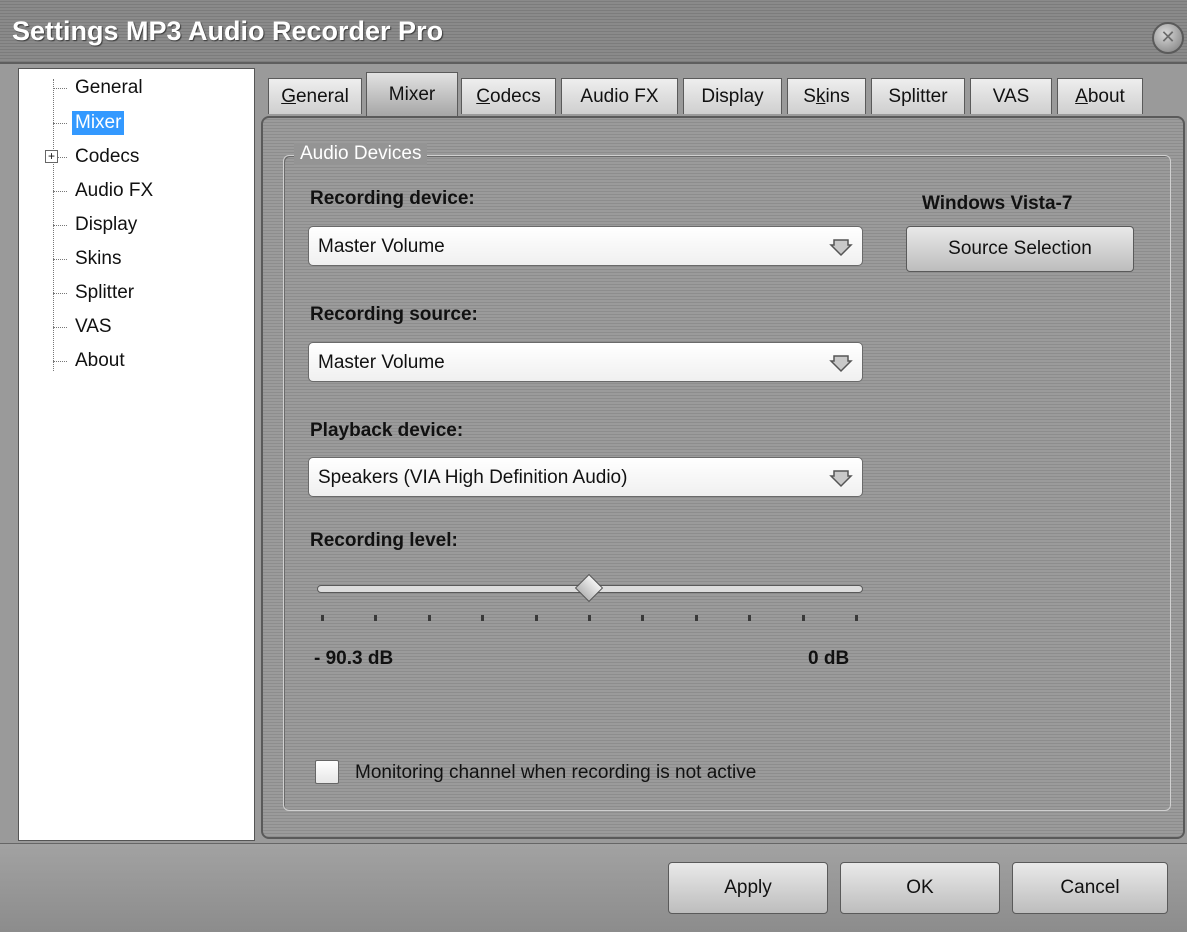 Image resolution: width=1187 pixels, height=932 pixels. What do you see at coordinates (473, 477) in the screenshot?
I see `playback-device-value: Speakers (VIA High Definition Audio)` at bounding box center [473, 477].